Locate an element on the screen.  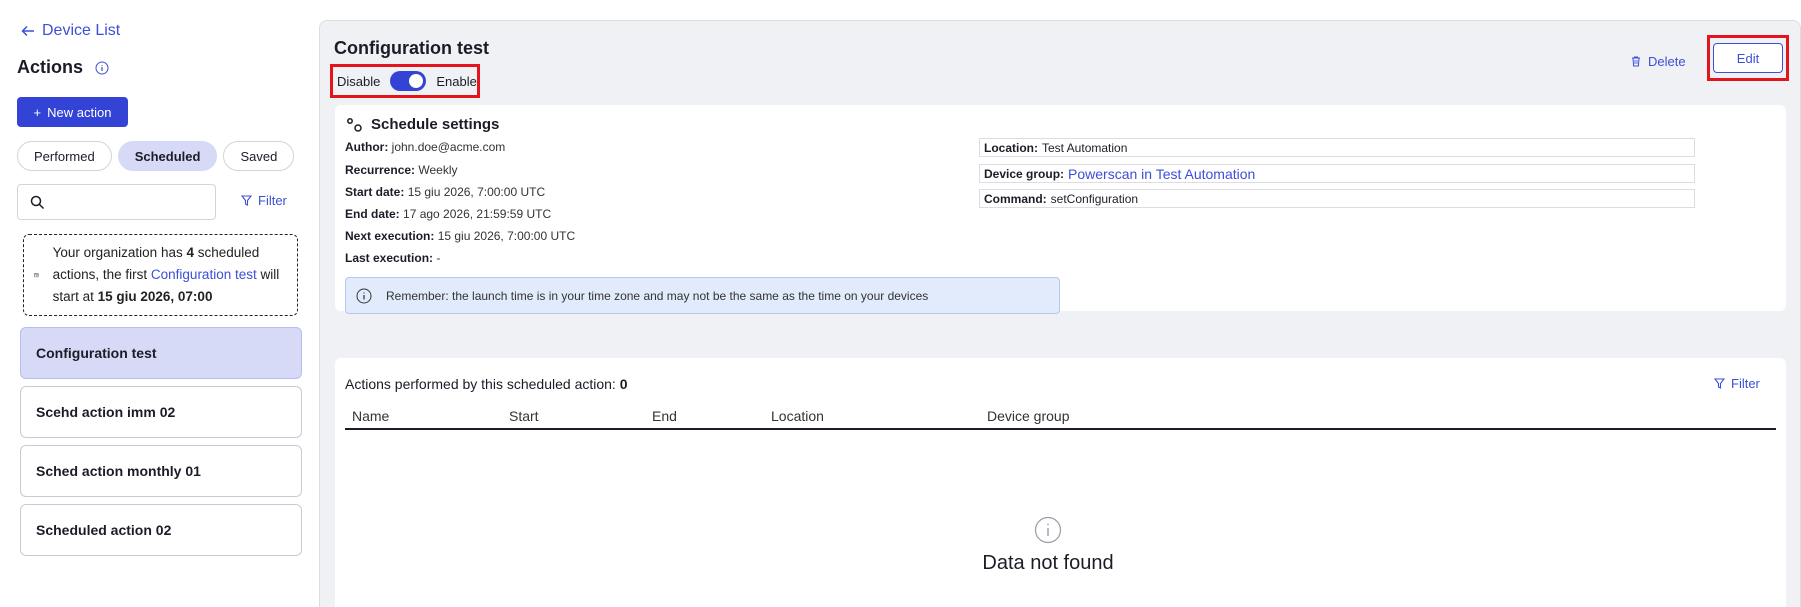
last-execution-row: Last execution: - is located at coordinates (392, 258).